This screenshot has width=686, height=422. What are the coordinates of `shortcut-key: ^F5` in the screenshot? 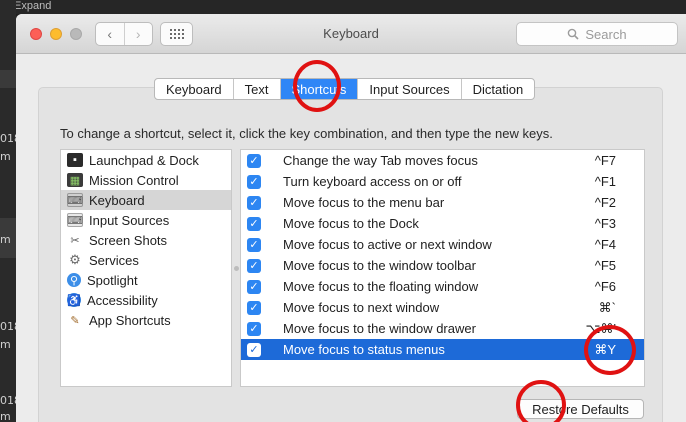 It's located at (605, 265).